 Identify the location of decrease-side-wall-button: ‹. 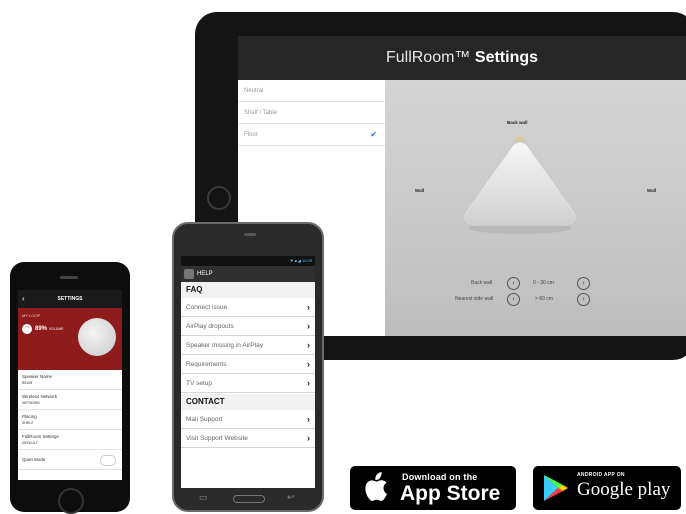
(513, 299).